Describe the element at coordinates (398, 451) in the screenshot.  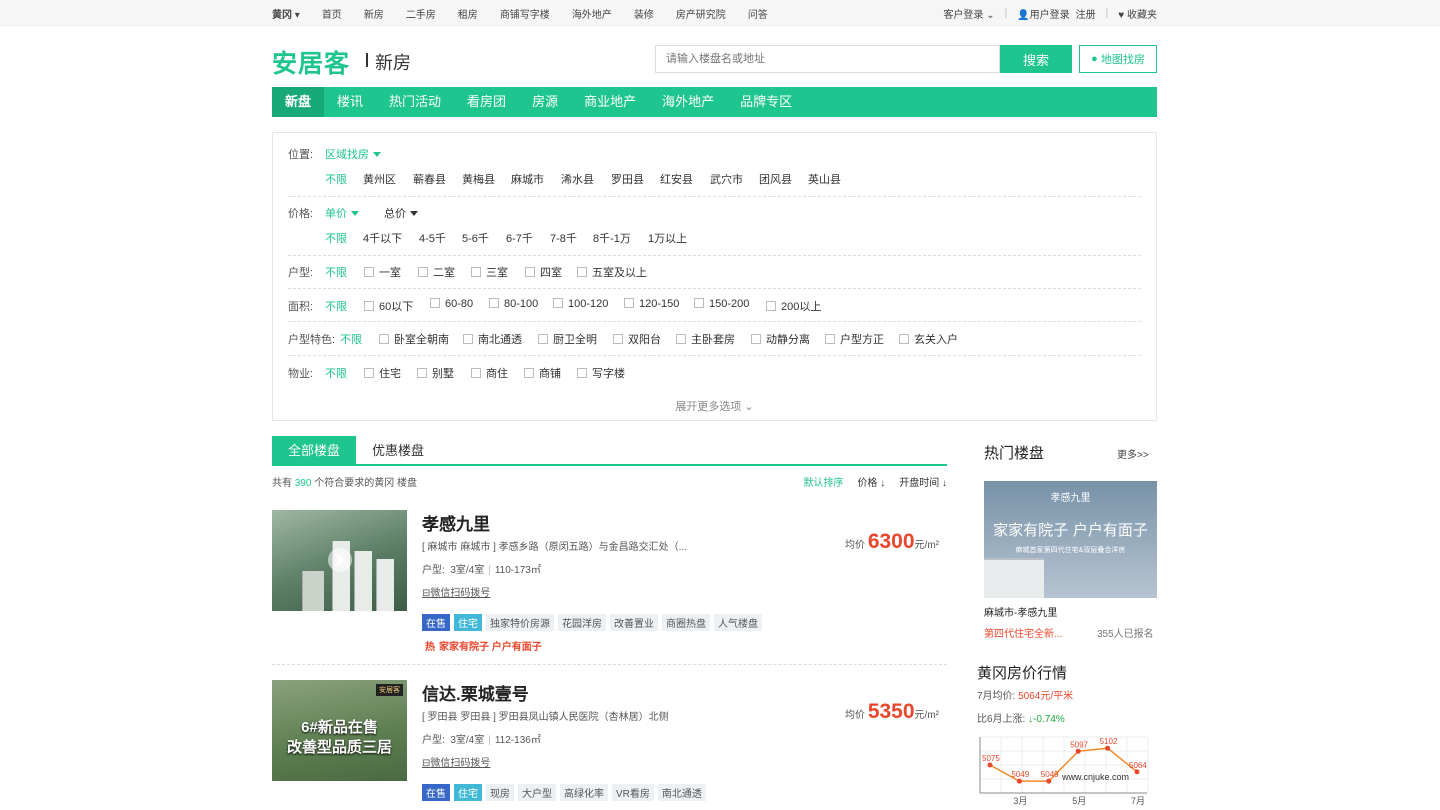
I see `tab-discount: 优惠楼盘` at that location.